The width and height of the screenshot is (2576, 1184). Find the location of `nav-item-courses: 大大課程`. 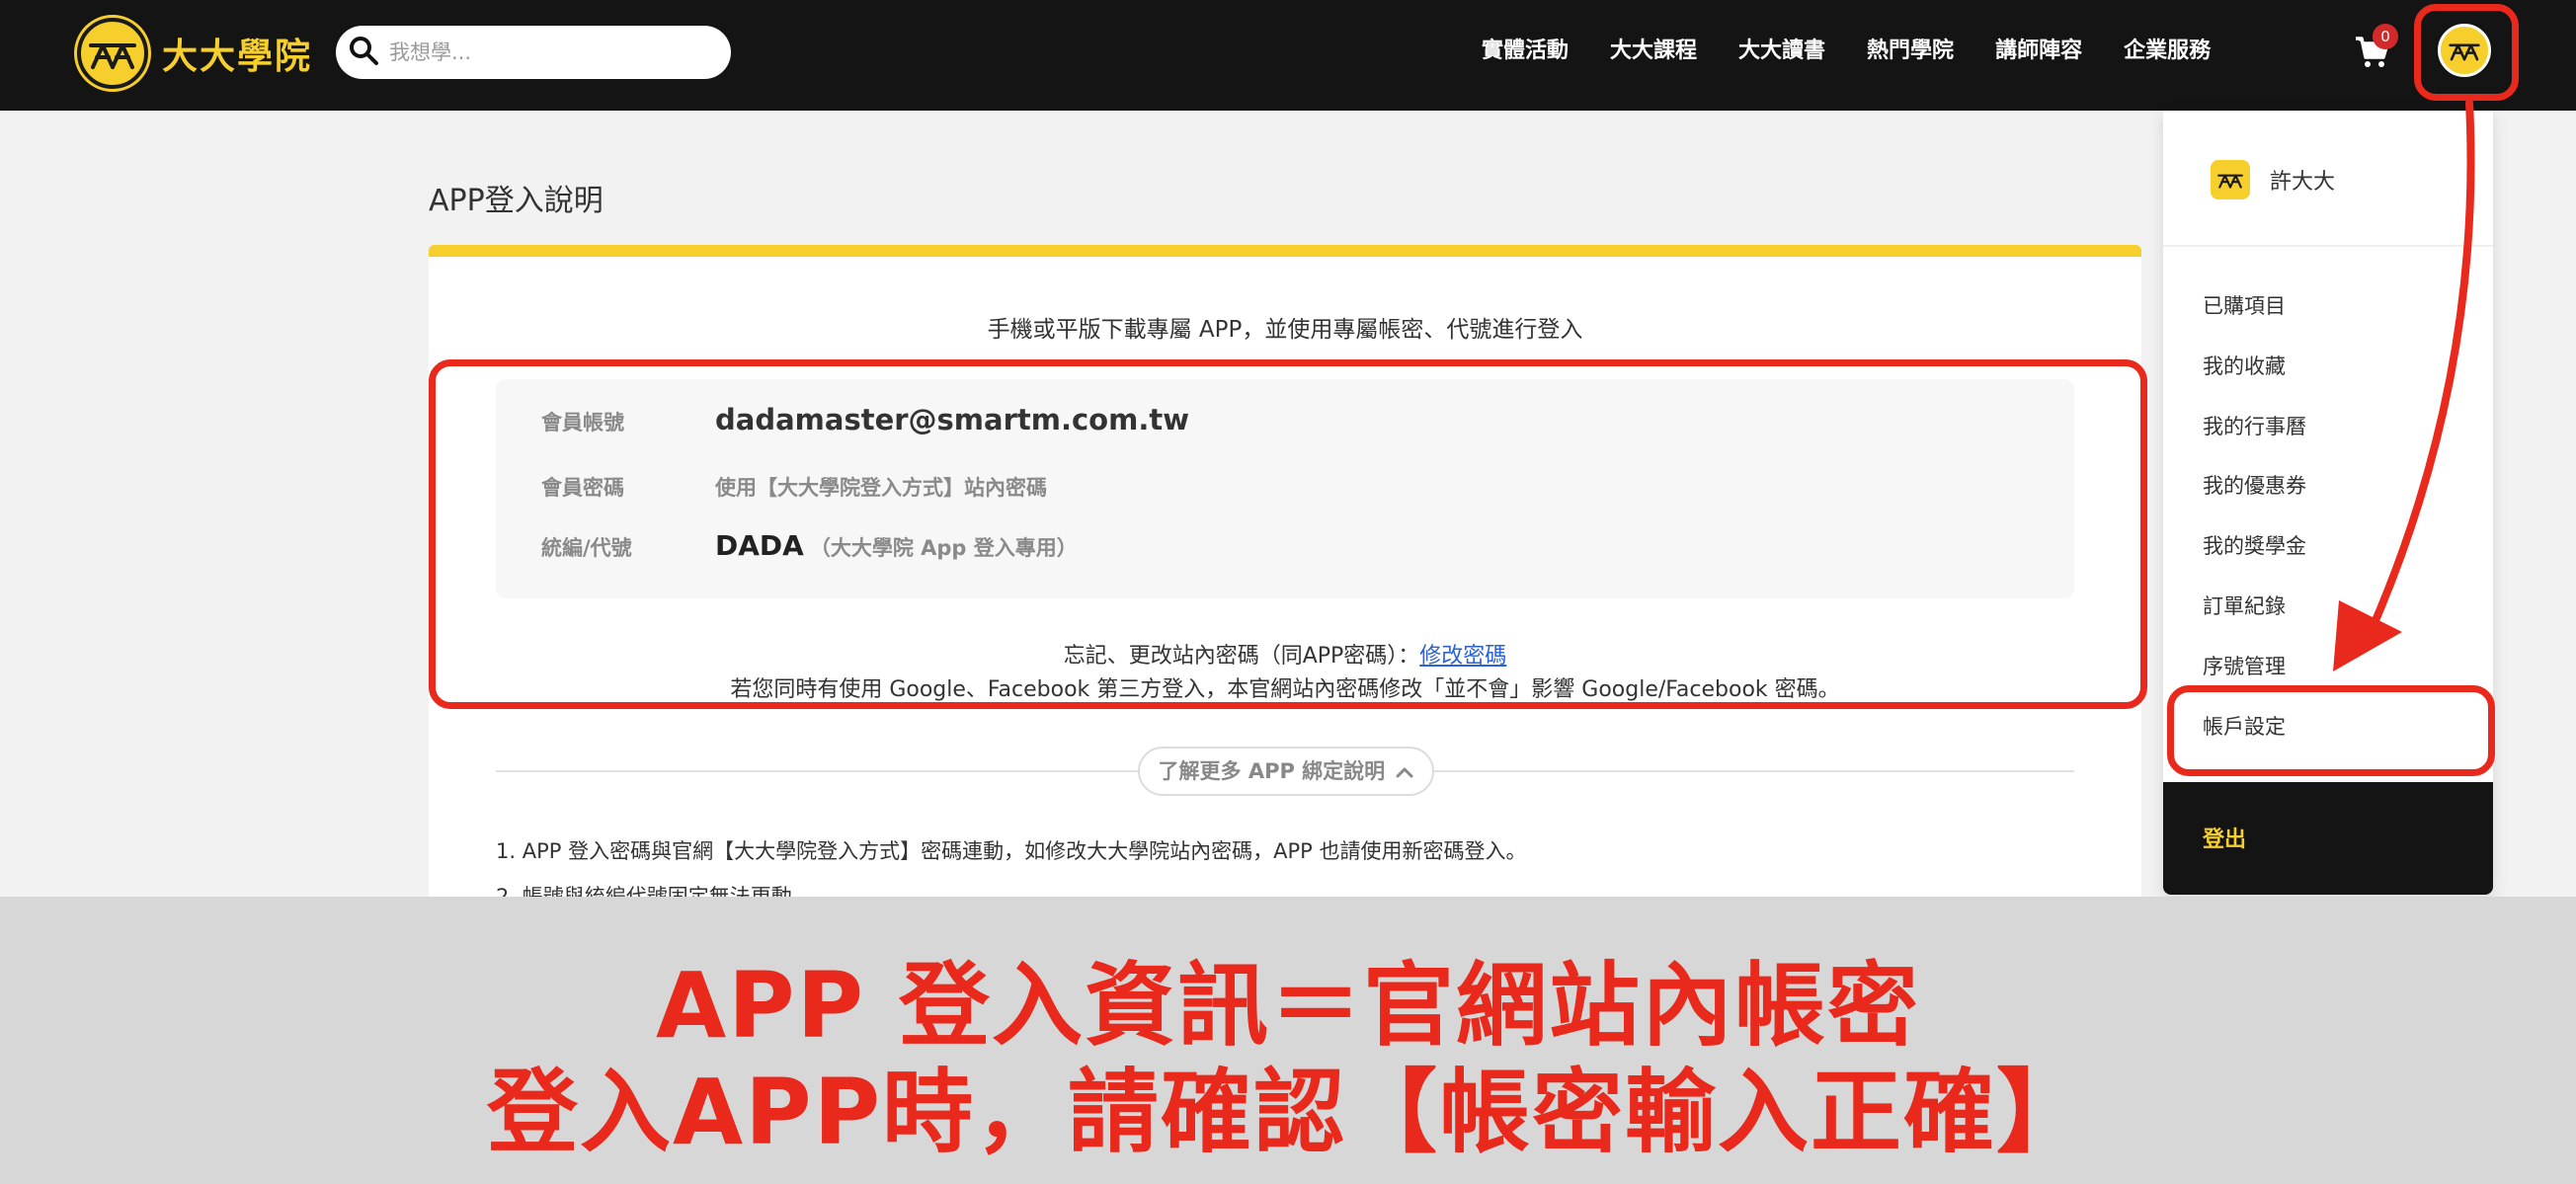

nav-item-courses: 大大課程 is located at coordinates (1653, 51).